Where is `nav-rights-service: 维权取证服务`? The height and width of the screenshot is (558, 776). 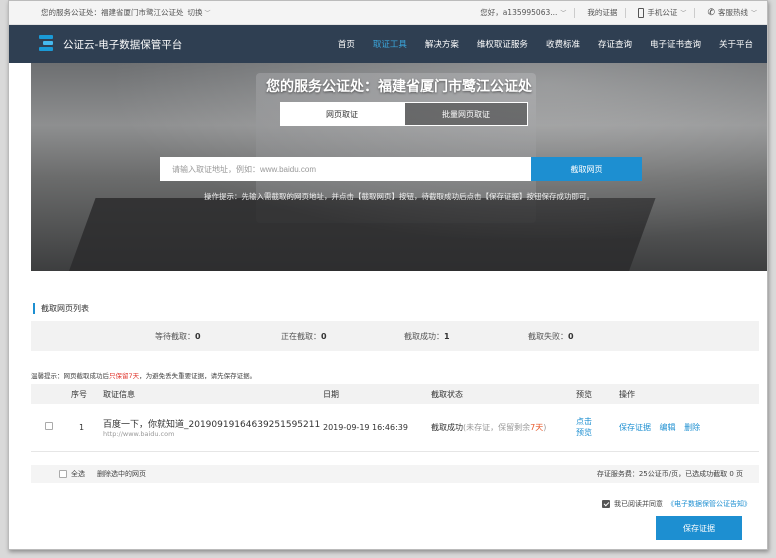 nav-rights-service: 维权取证服务 is located at coordinates (502, 44).